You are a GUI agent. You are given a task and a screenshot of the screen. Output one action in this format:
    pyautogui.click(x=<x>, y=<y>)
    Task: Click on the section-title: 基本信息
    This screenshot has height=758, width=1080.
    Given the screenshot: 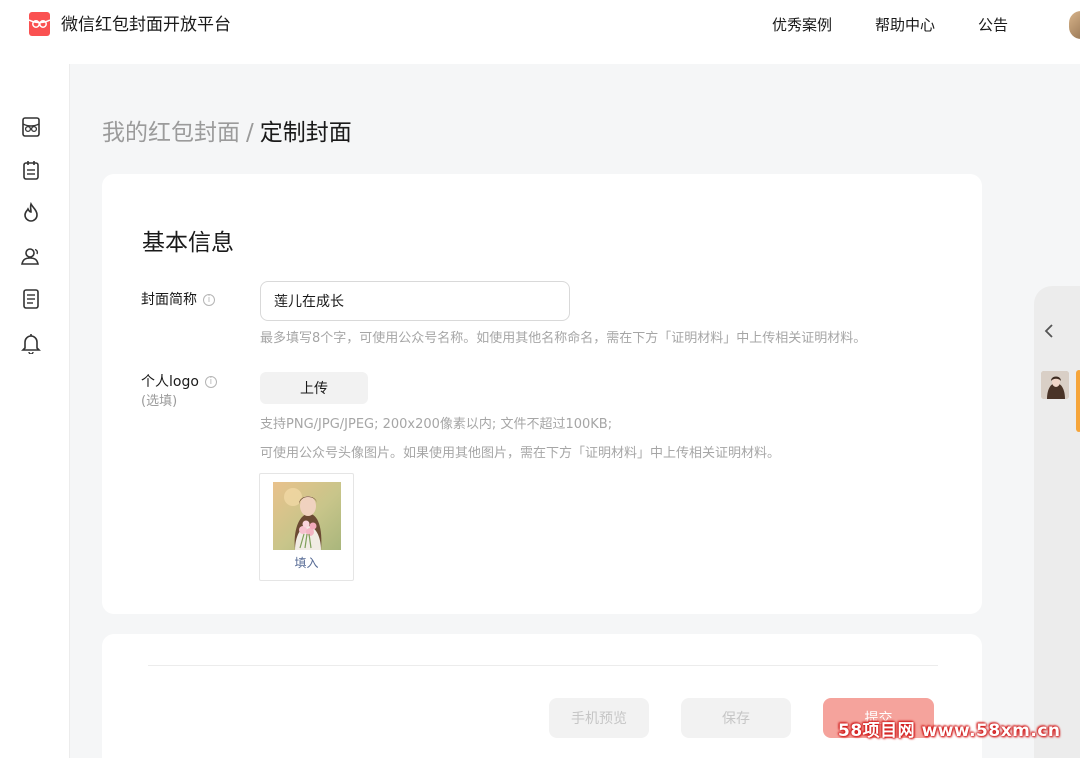 What is the action you would take?
    pyautogui.click(x=188, y=243)
    